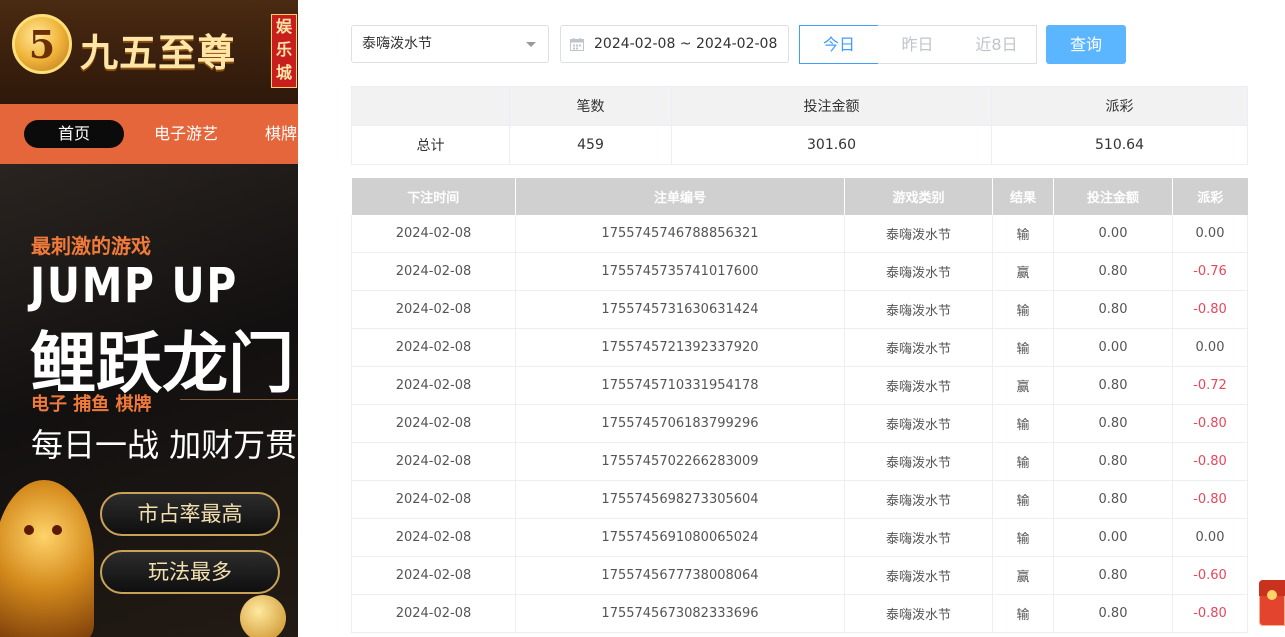  What do you see at coordinates (1210, 575) in the screenshot?
I see `cell-payout: -0.60` at bounding box center [1210, 575].